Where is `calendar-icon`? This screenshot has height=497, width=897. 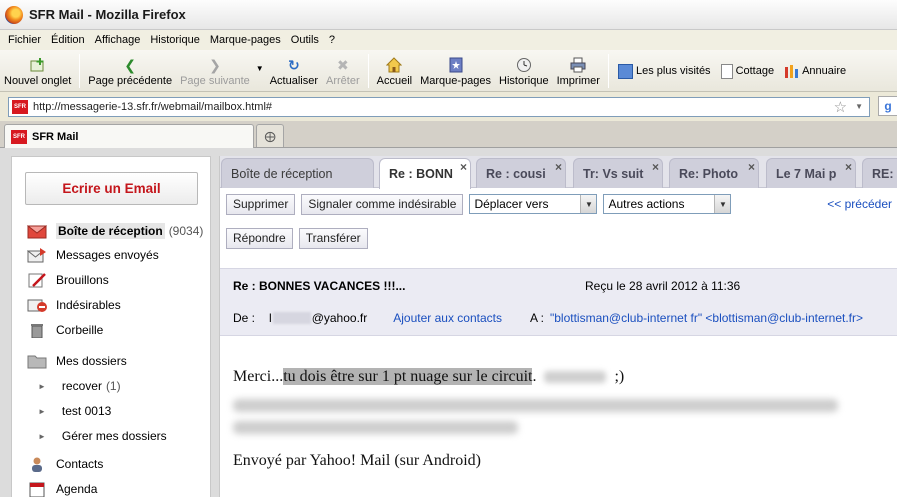
calendar-icon is located at coordinates (37, 489).